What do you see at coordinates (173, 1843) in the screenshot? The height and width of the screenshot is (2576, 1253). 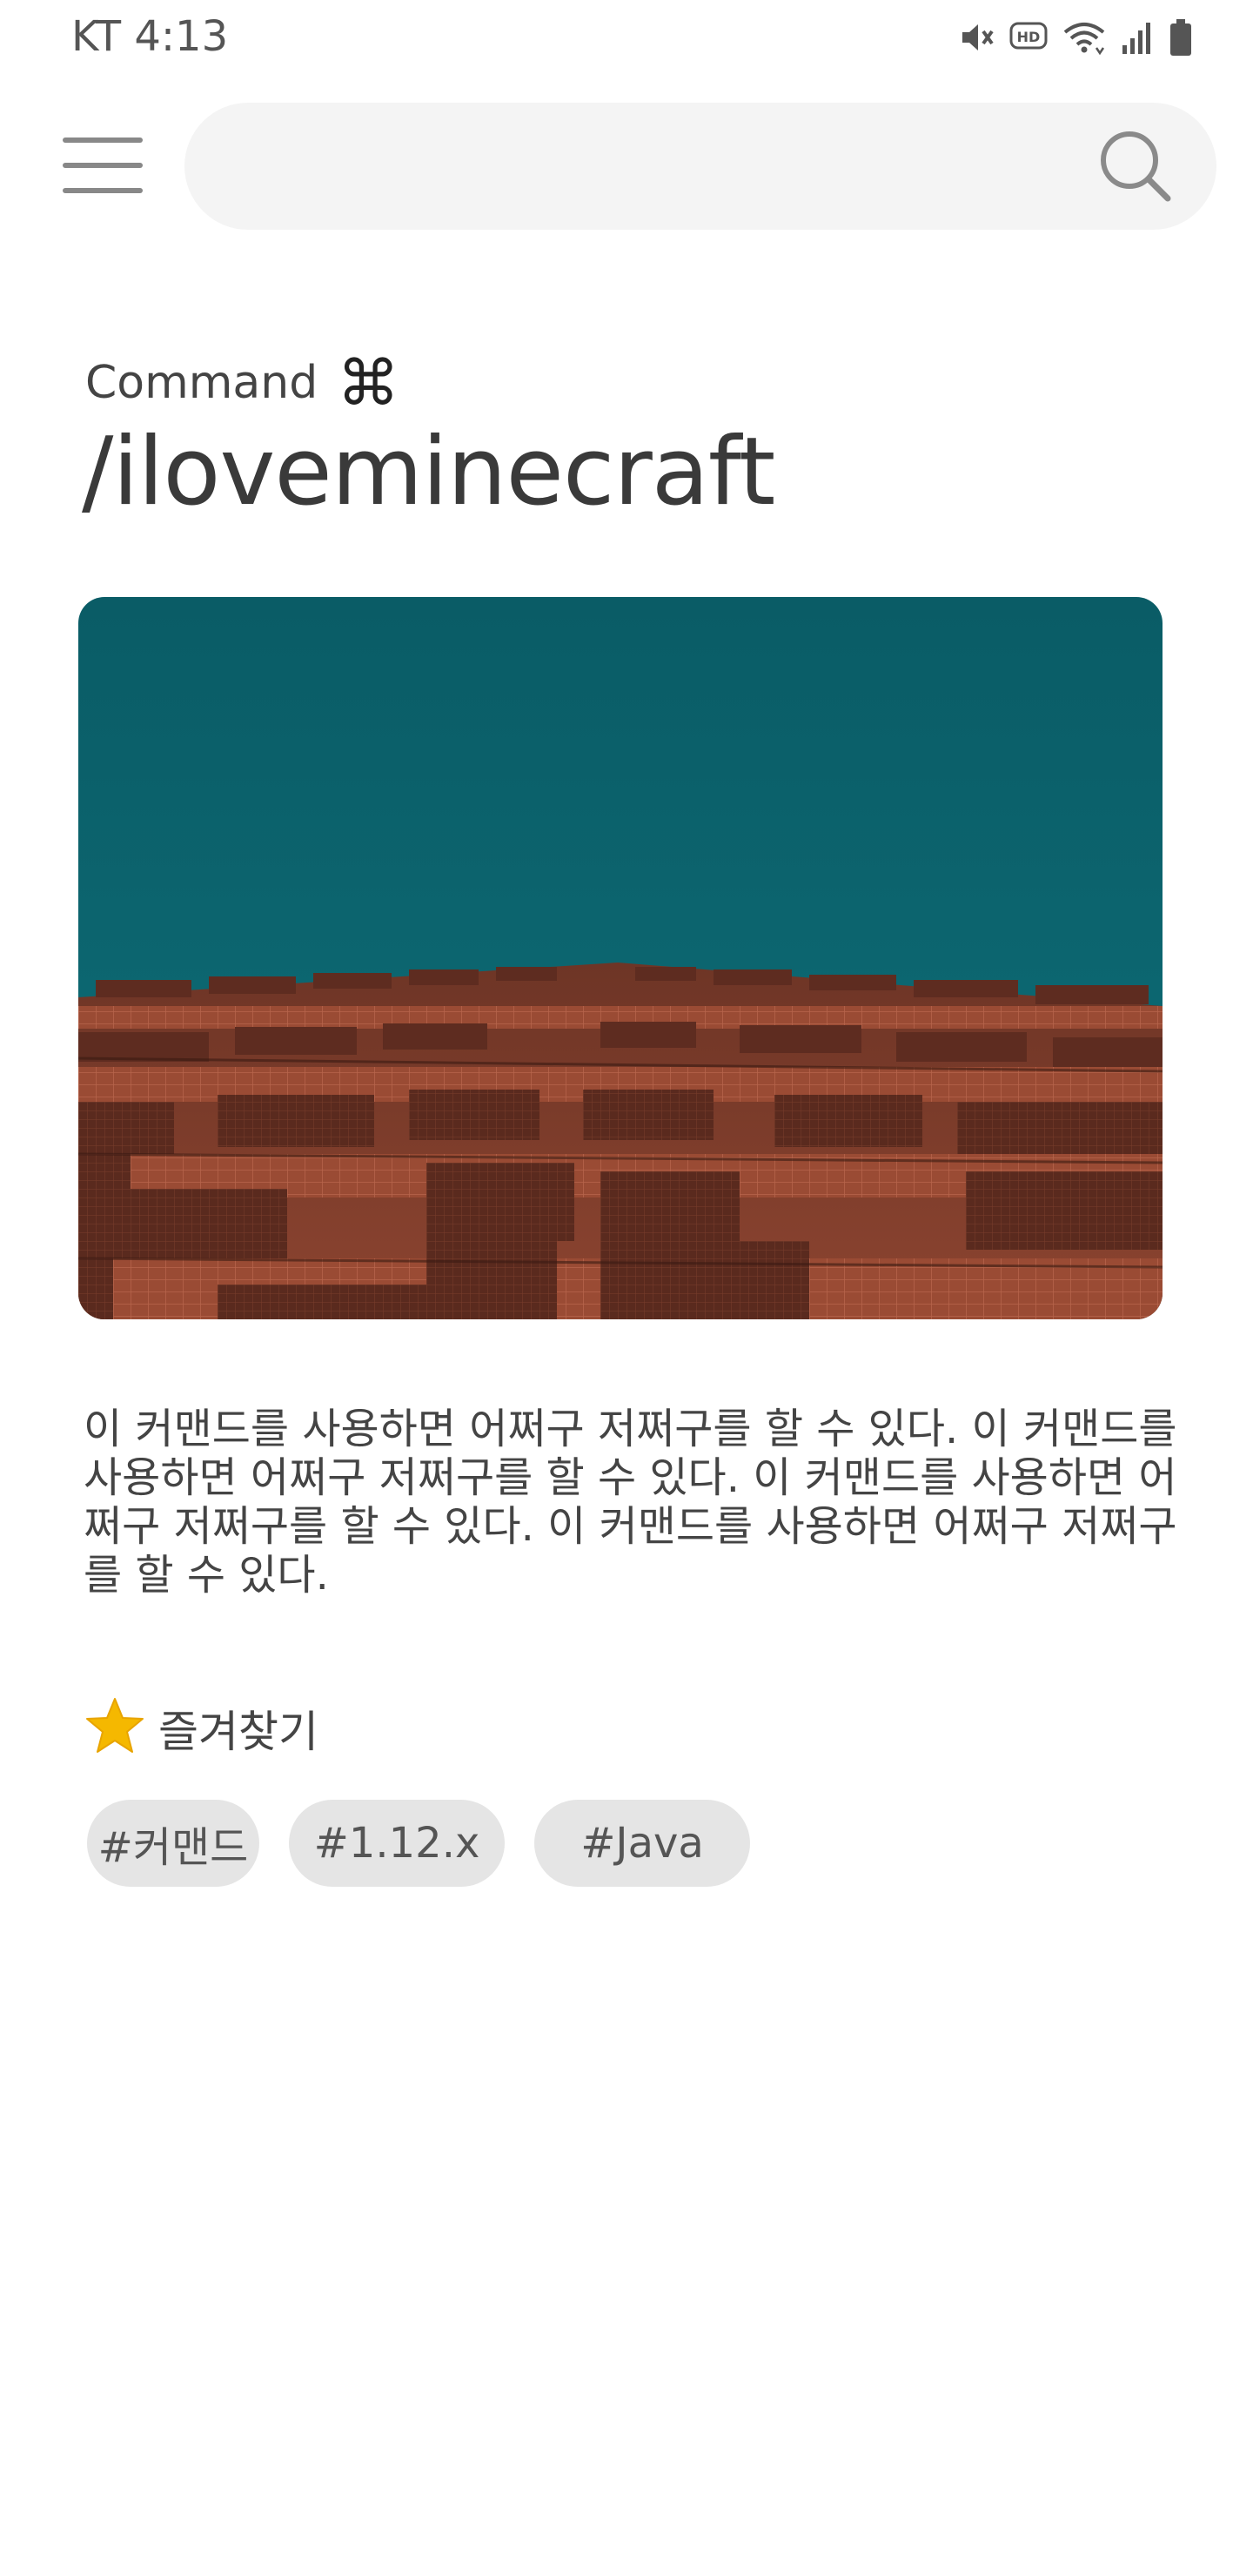 I see `tag-chip: #커맨드` at bounding box center [173, 1843].